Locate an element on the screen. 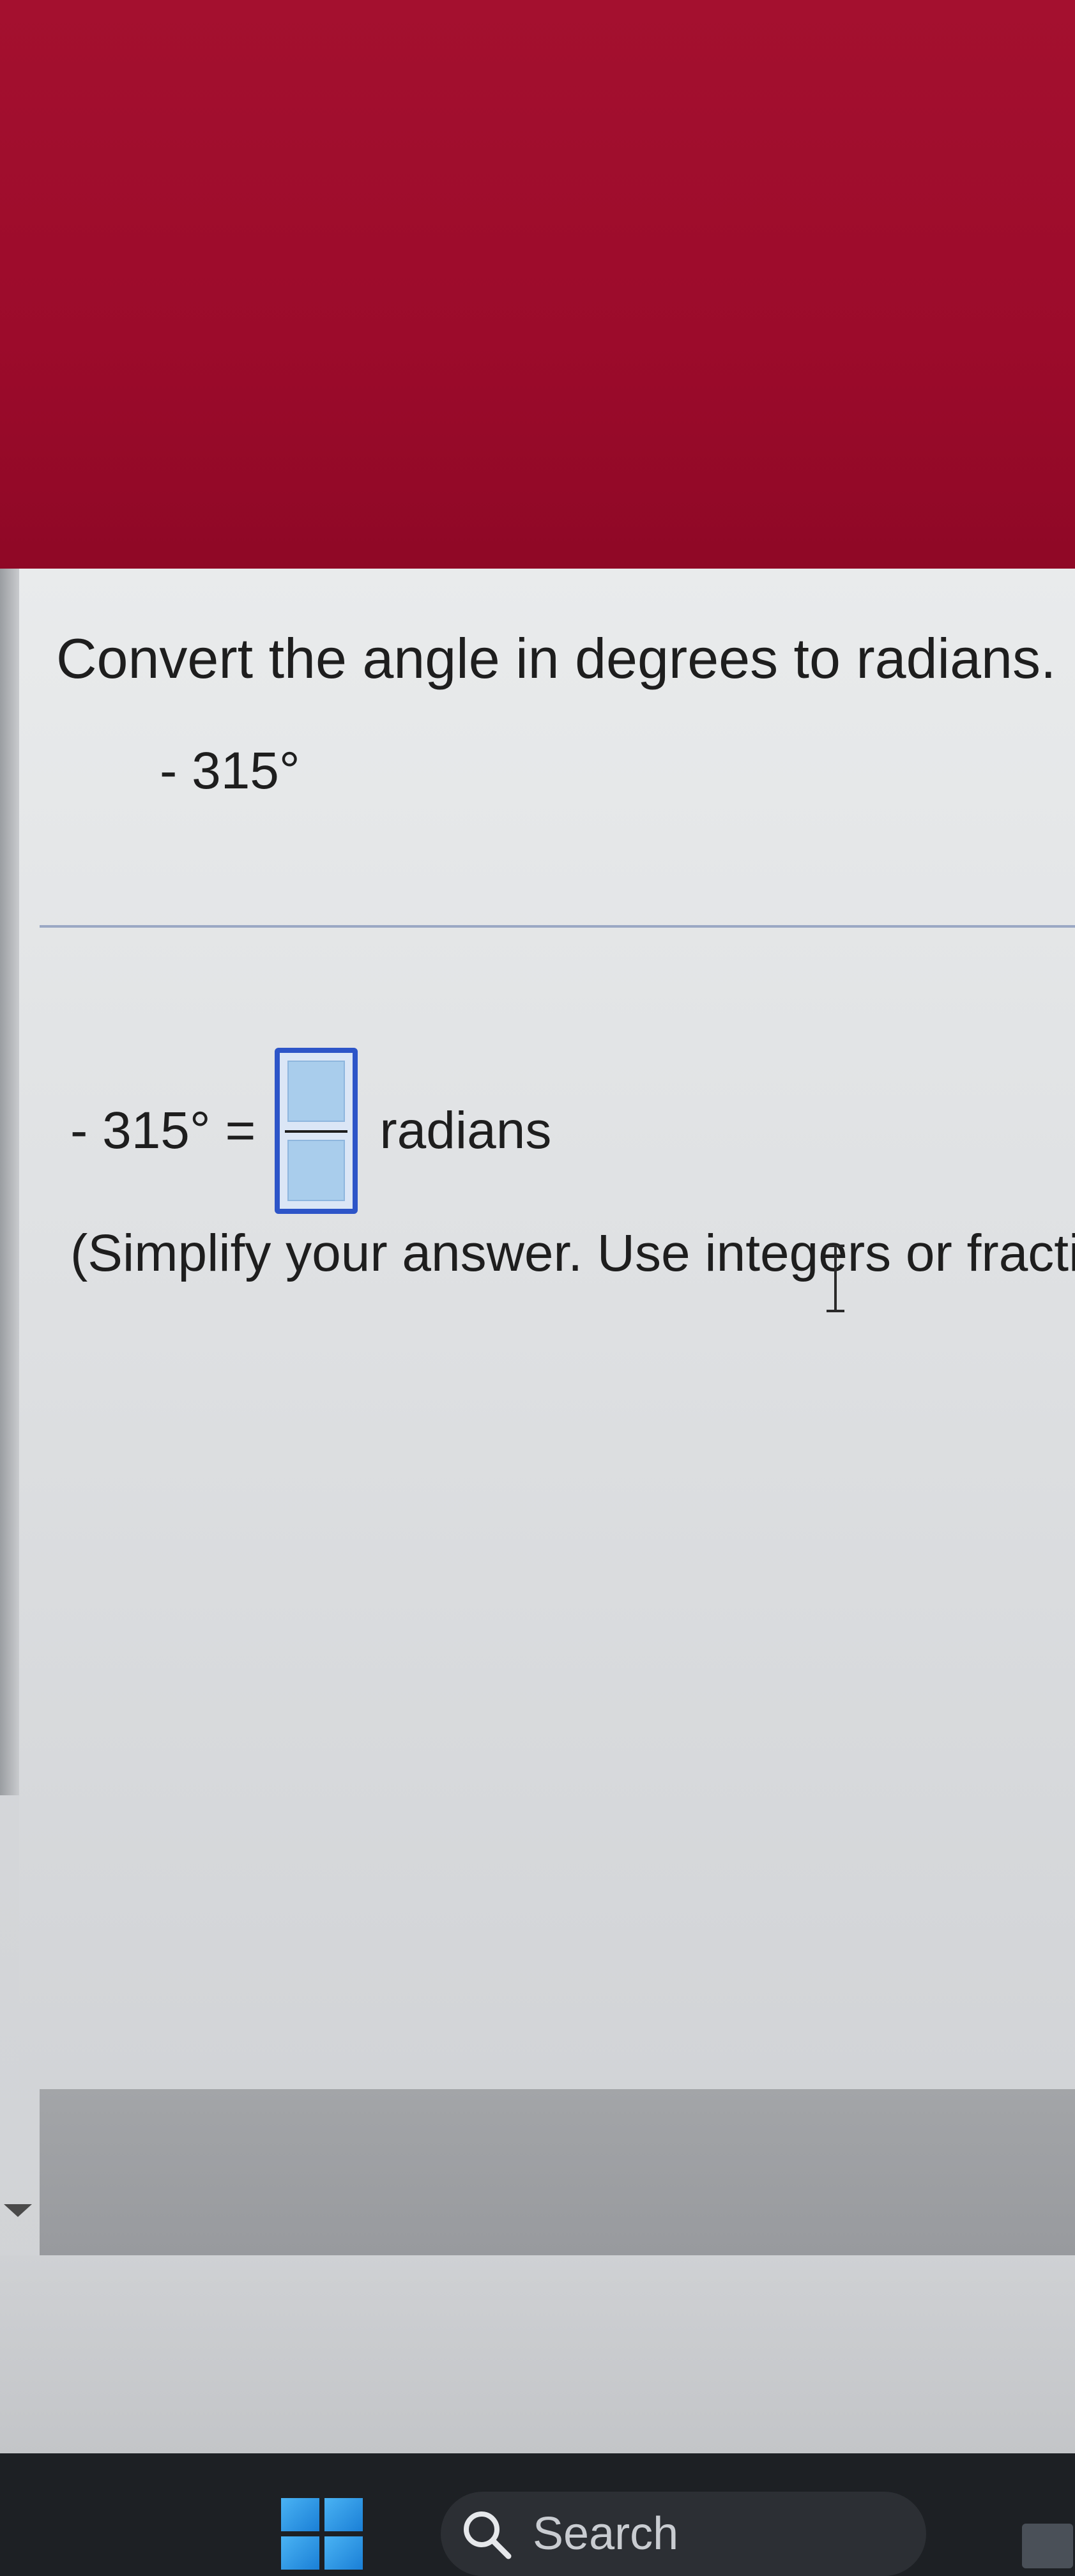 This screenshot has width=1075, height=2576. search-icon is located at coordinates (488, 2535).